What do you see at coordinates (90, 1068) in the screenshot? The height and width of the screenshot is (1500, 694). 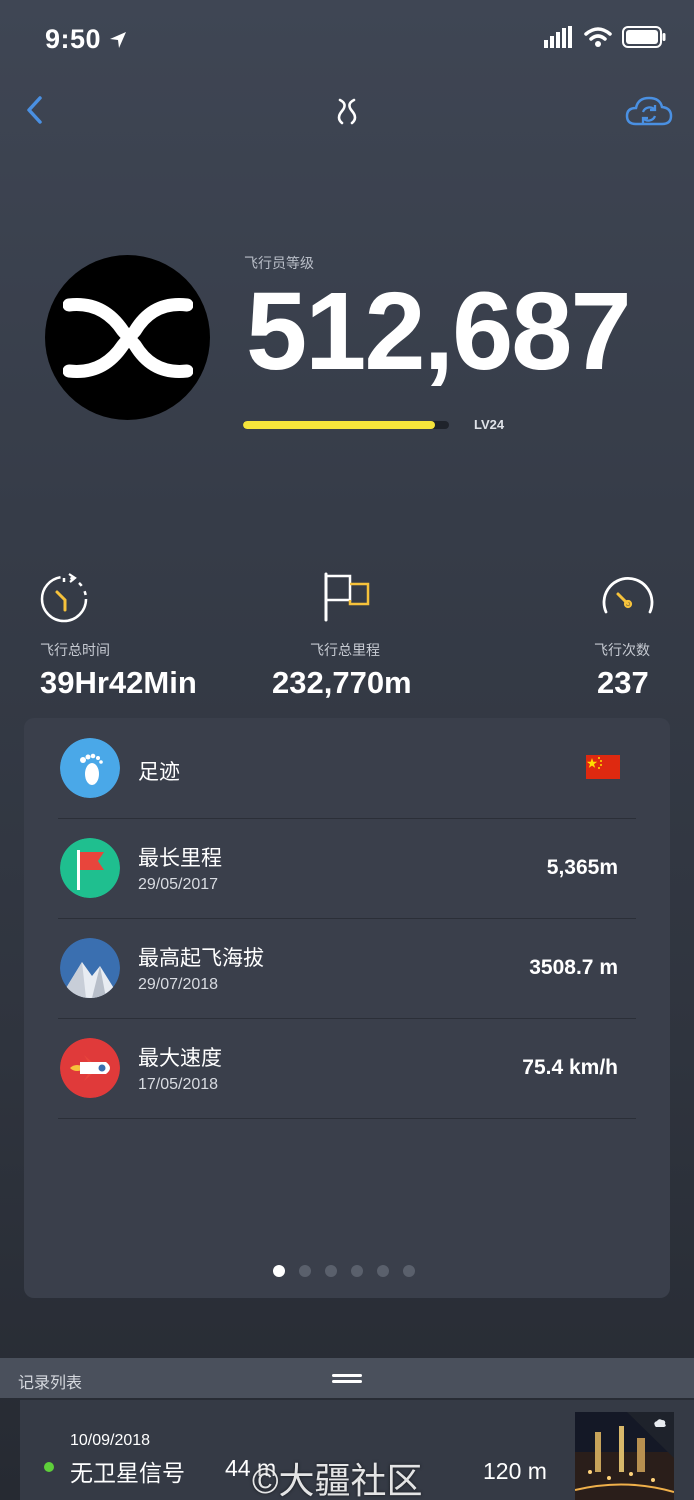 I see `rocket-icon` at bounding box center [90, 1068].